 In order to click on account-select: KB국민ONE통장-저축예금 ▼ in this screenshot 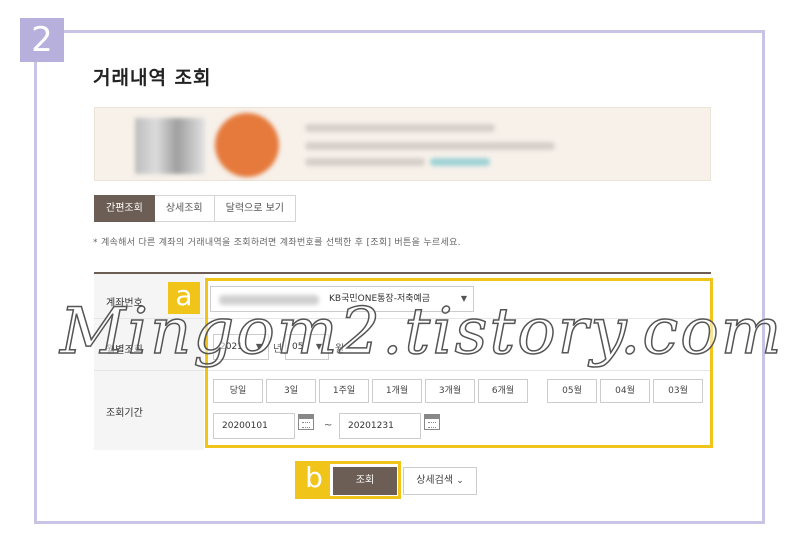, I will do `click(342, 299)`.